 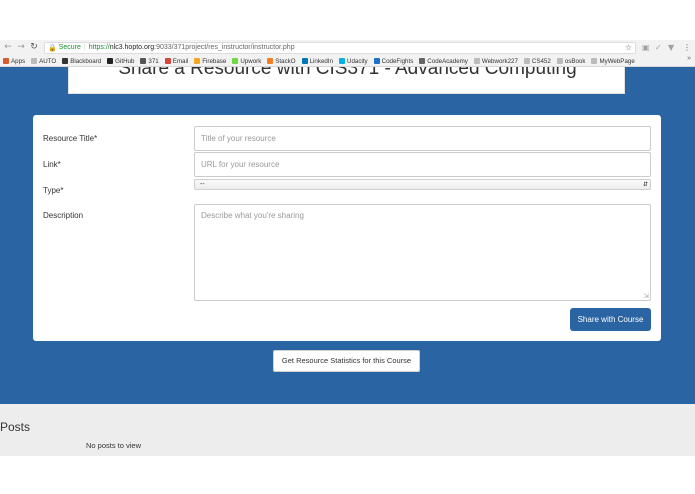 I want to click on url-host: nlc3.hopto.org, so click(x=132, y=47).